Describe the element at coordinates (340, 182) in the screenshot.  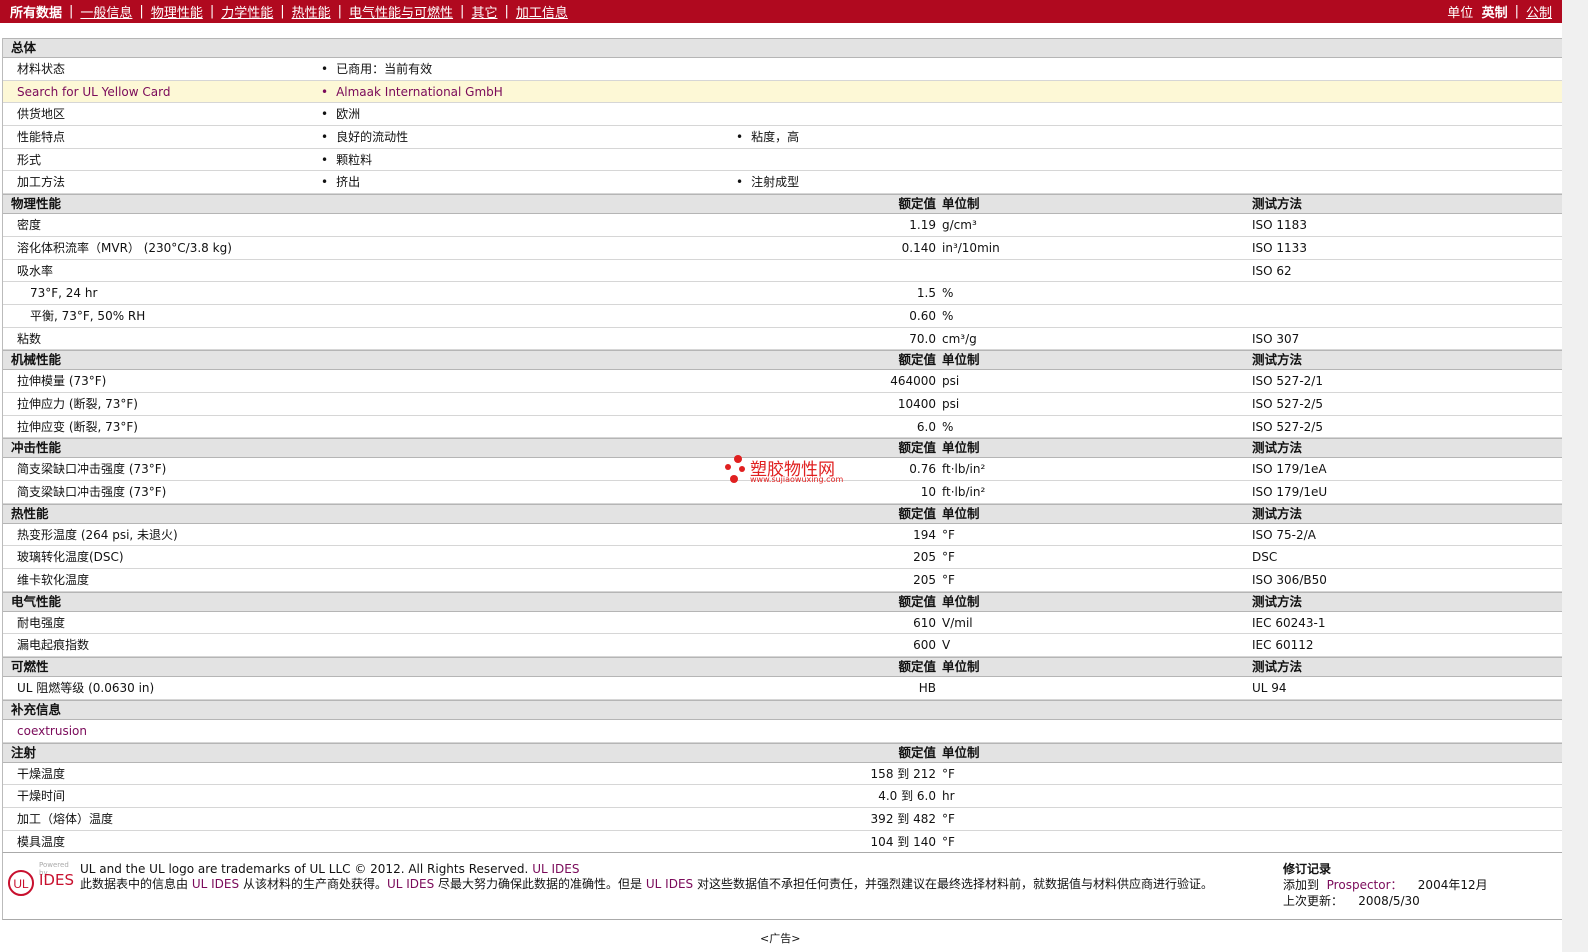
I see `property-value: 挤出` at that location.